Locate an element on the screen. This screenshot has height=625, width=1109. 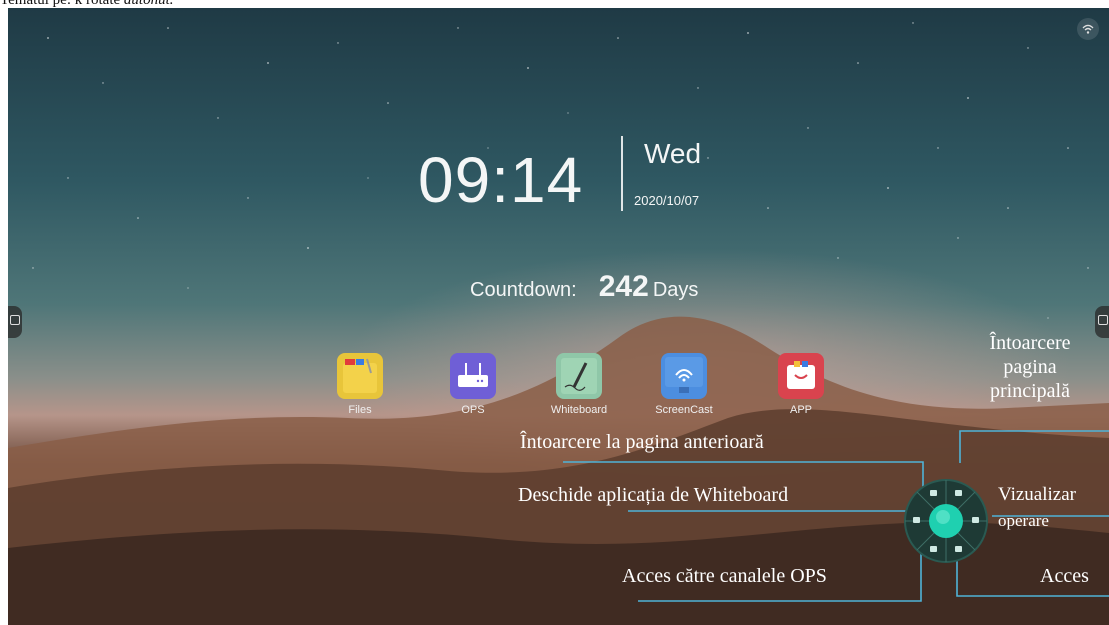
clock-date: 2020/10/07 is located at coordinates (667, 200).